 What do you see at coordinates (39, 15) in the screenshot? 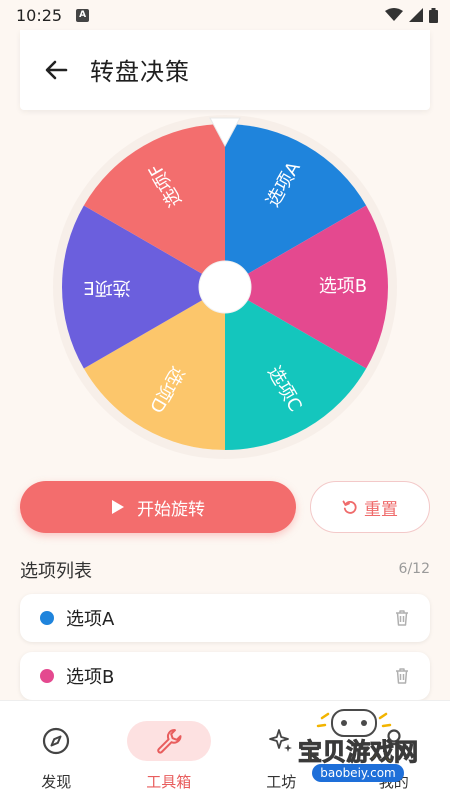
I see `status-time: 10:25` at bounding box center [39, 15].